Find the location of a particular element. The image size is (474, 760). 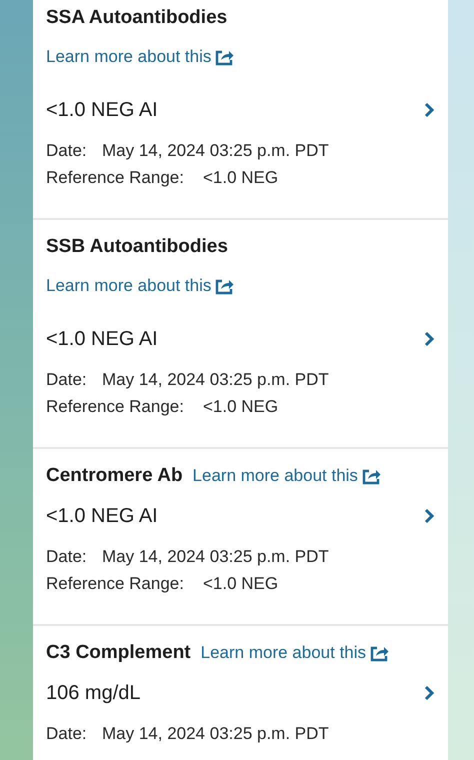

test-title: C3 Complement is located at coordinates (118, 653).